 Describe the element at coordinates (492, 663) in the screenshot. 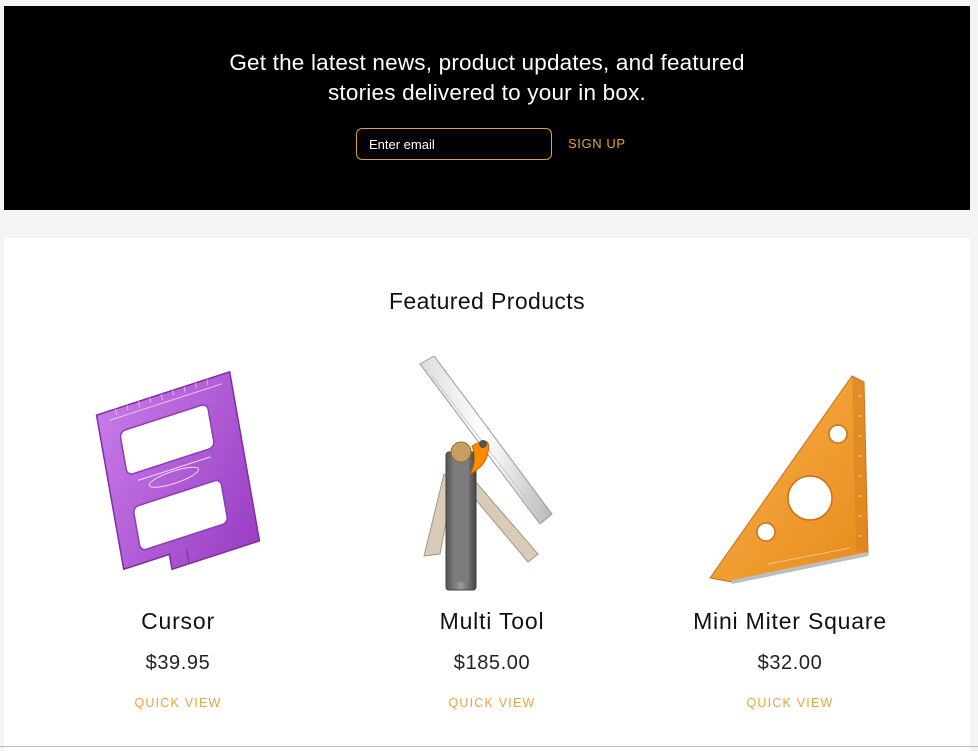

I see `product-price: $185.00` at that location.